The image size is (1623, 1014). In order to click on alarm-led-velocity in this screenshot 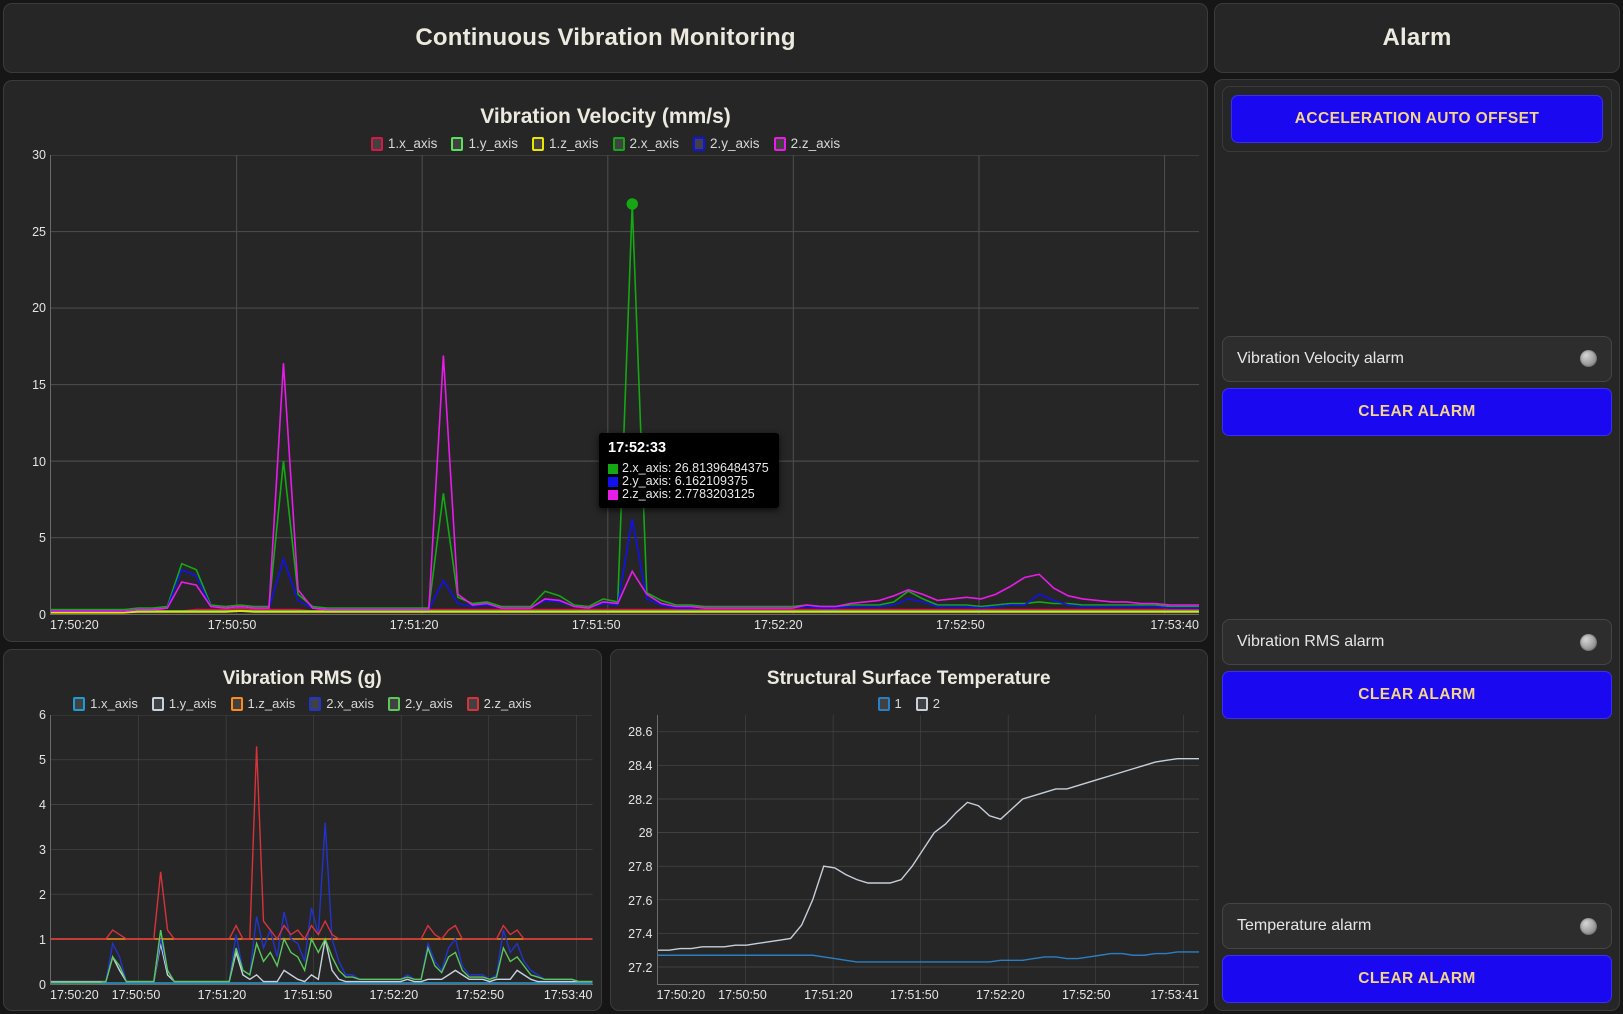, I will do `click(1588, 359)`.